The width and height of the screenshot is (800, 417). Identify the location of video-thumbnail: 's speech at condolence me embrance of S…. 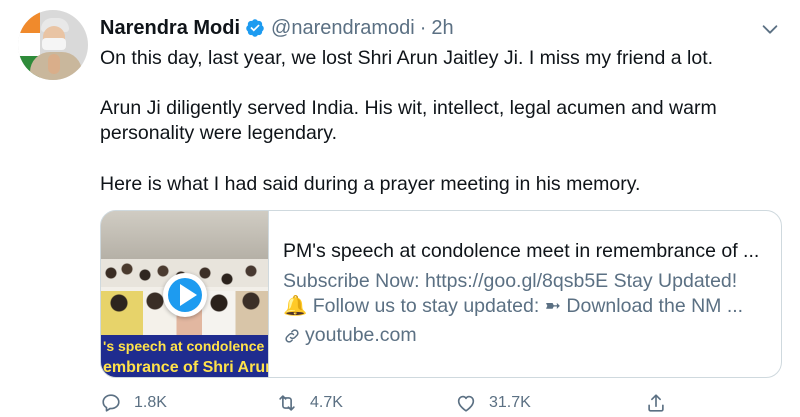
(185, 294).